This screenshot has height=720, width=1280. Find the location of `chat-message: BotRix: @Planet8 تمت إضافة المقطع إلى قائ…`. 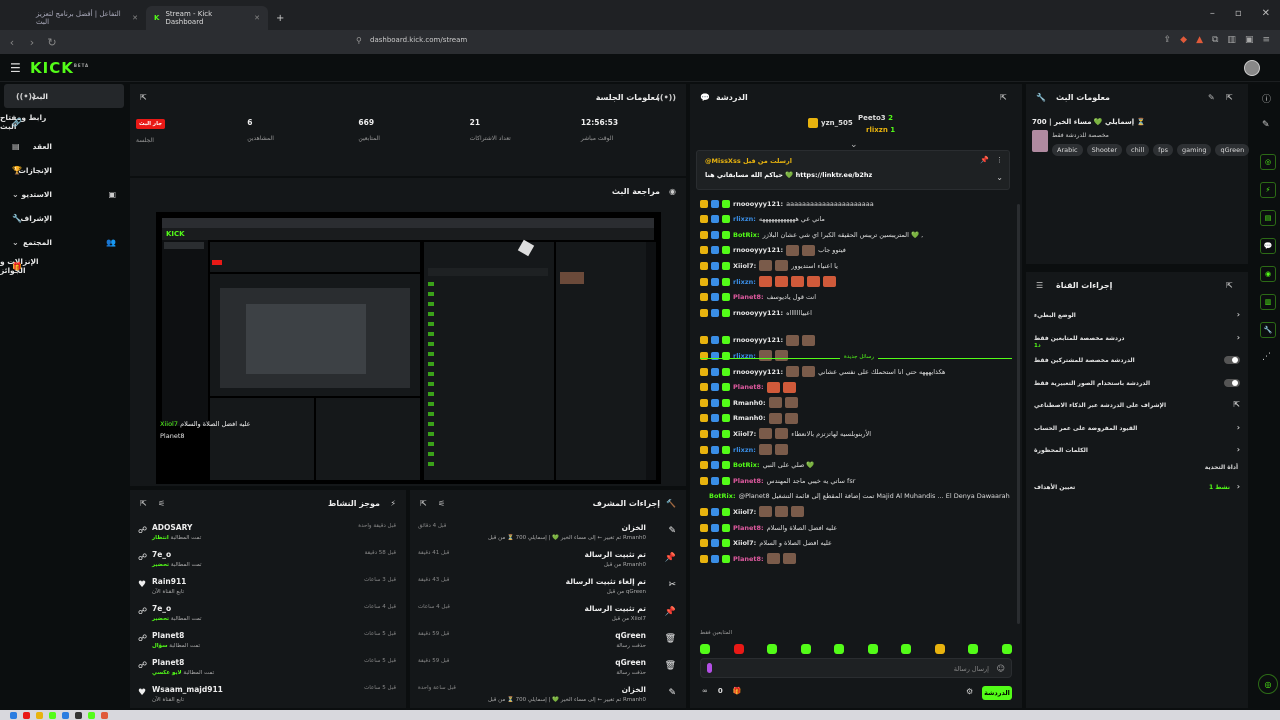

chat-message: BotRix: @Planet8 تمت إضافة المقطع إلى قائ… is located at coordinates (856, 496).